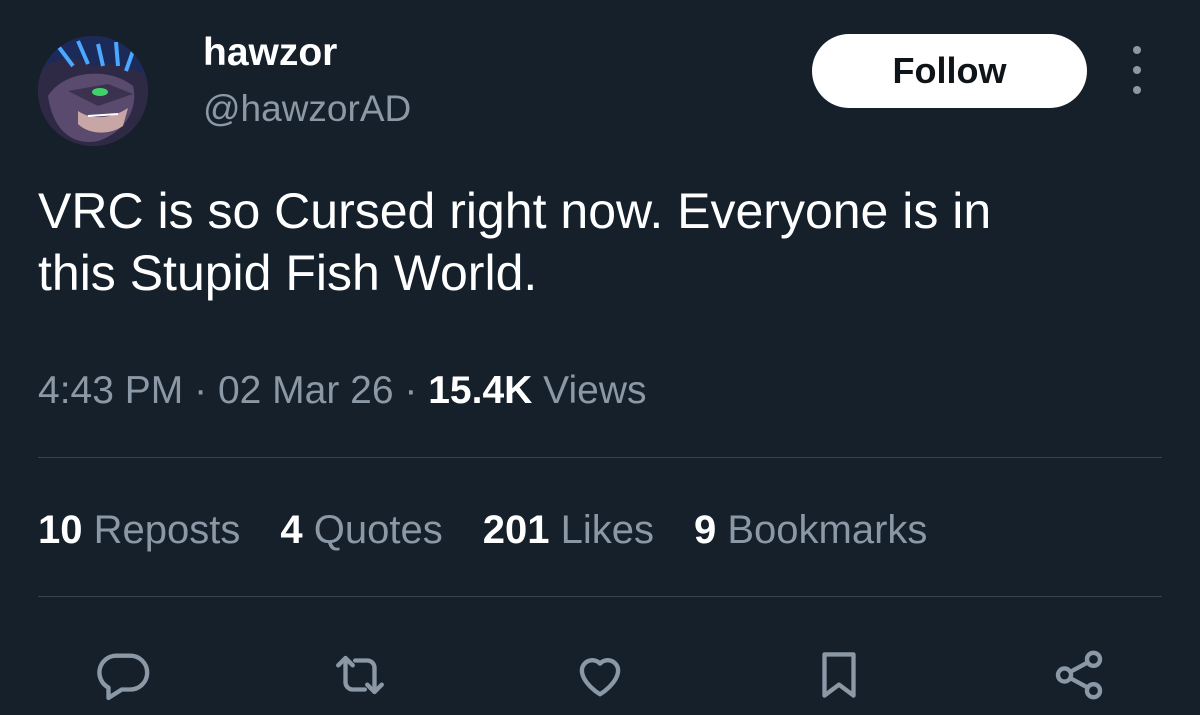 The image size is (1200, 715). I want to click on action-bar, so click(600, 675).